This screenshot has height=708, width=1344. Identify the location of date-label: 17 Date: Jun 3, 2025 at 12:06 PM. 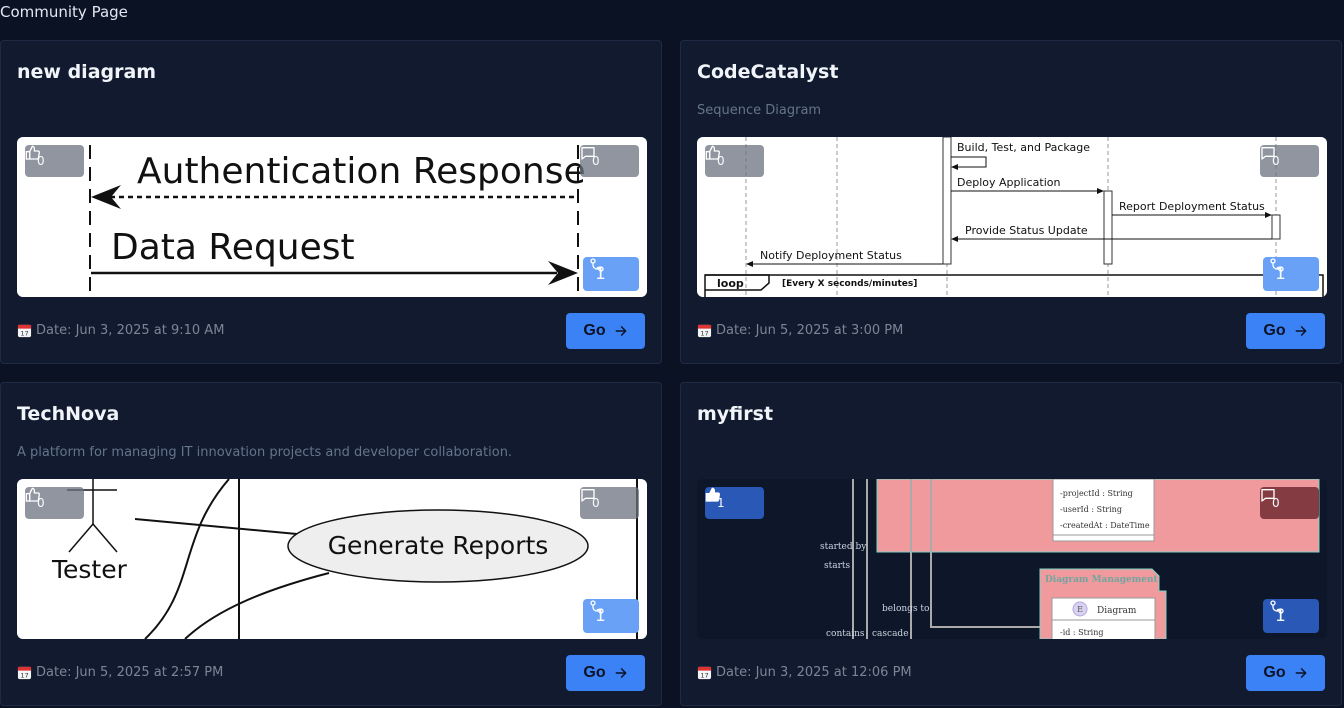
(804, 672).